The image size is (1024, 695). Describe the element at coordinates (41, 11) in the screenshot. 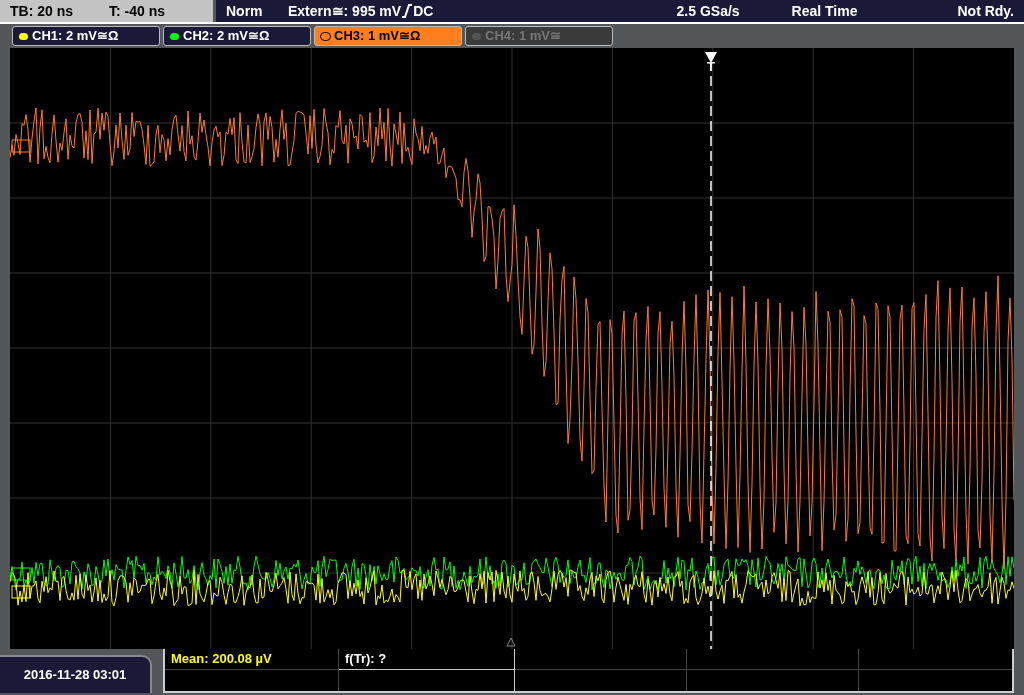

I see `timebase-label: TB: 20 ns` at that location.